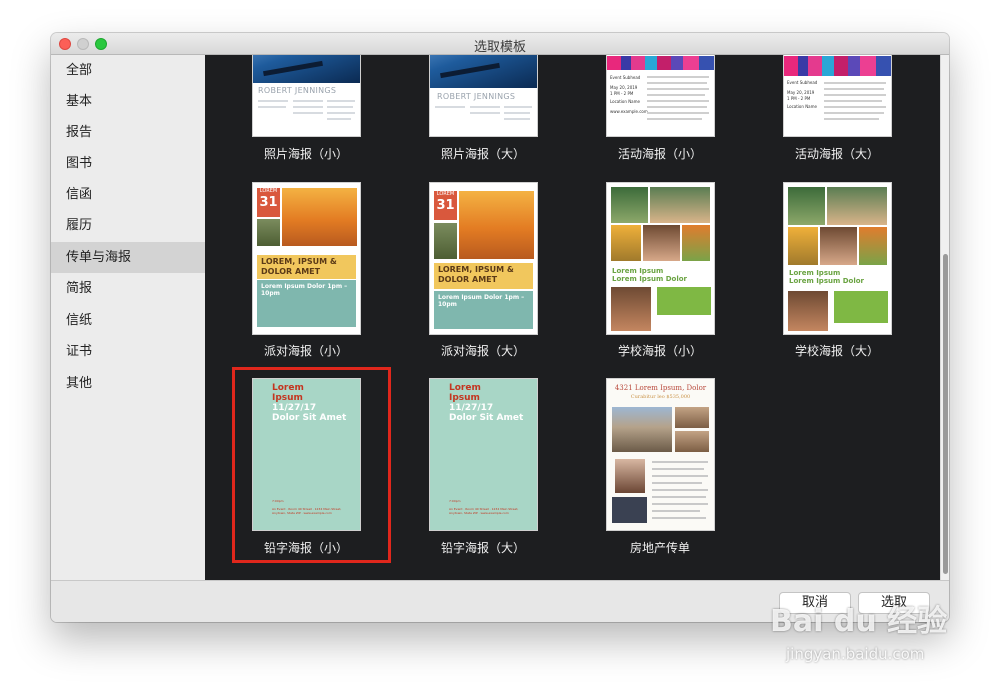 This screenshot has height=689, width=1000. Describe the element at coordinates (464, 398) in the screenshot. I see `pencil-line-2: Ipsum` at that location.